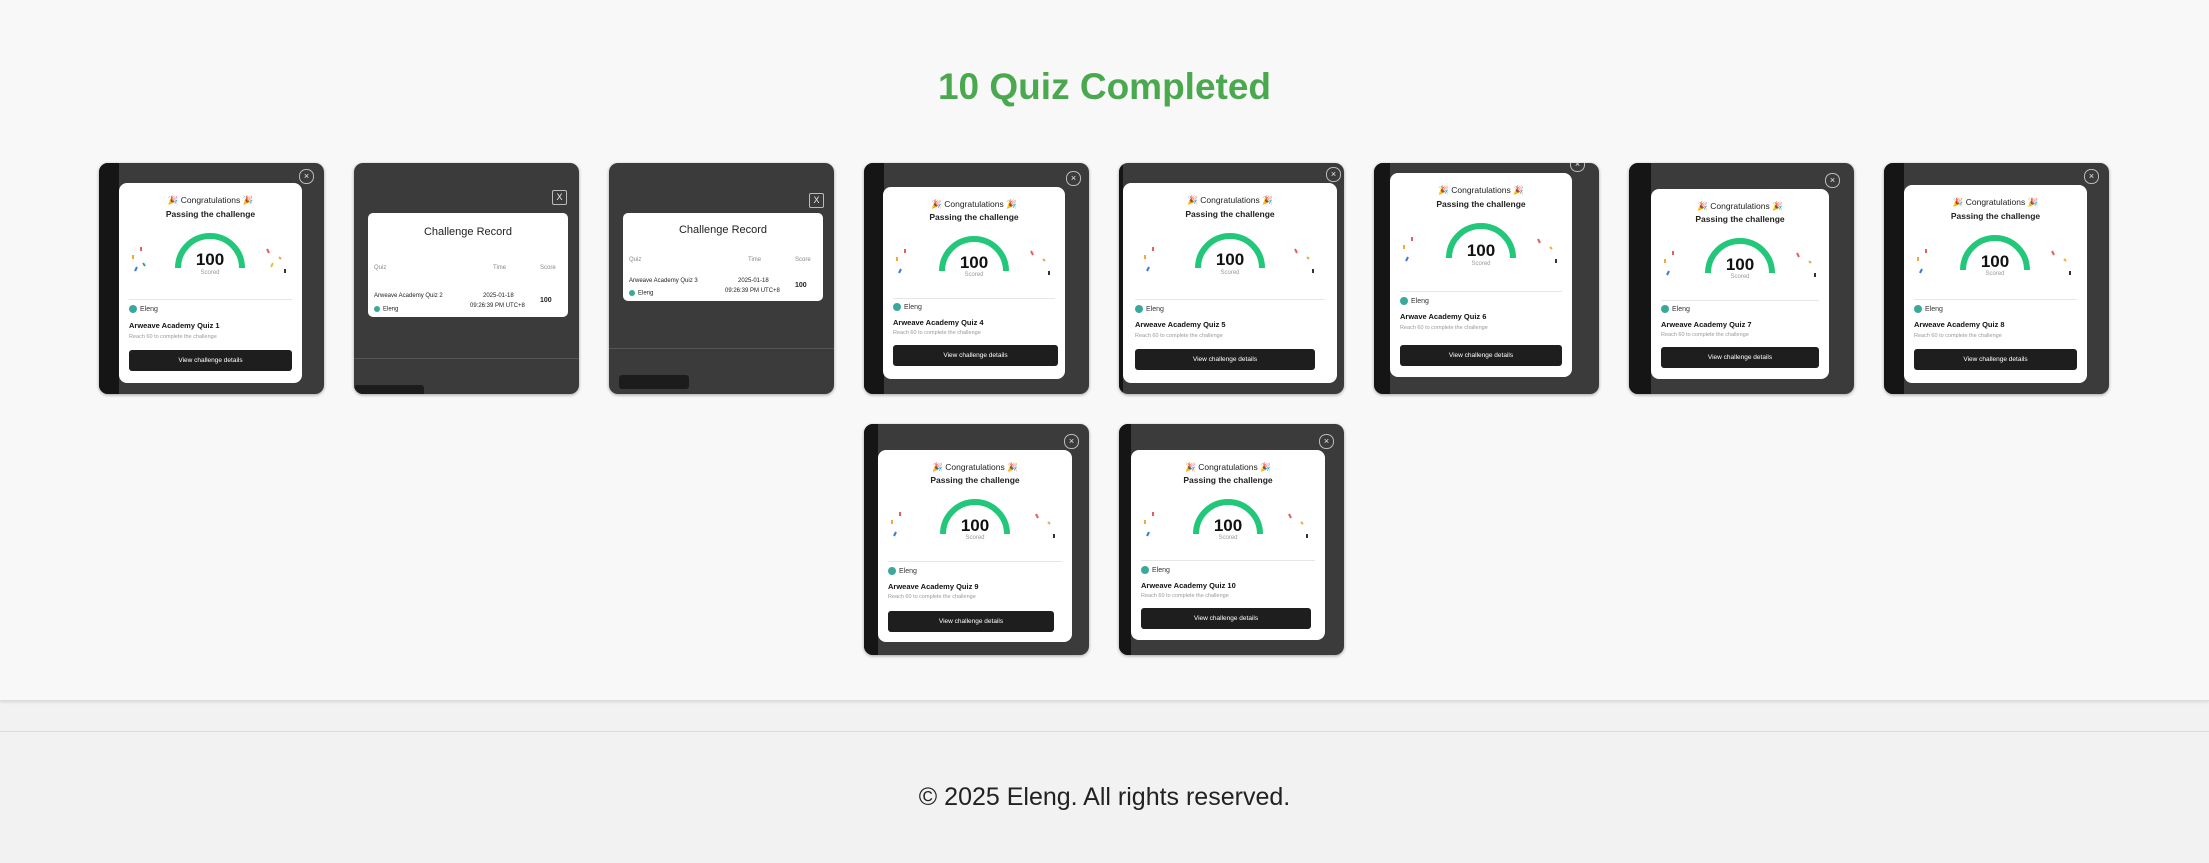 This screenshot has height=863, width=2209. Describe the element at coordinates (497, 306) in the screenshot. I see `record-time: 09:26:39 PM UTC+8` at that location.